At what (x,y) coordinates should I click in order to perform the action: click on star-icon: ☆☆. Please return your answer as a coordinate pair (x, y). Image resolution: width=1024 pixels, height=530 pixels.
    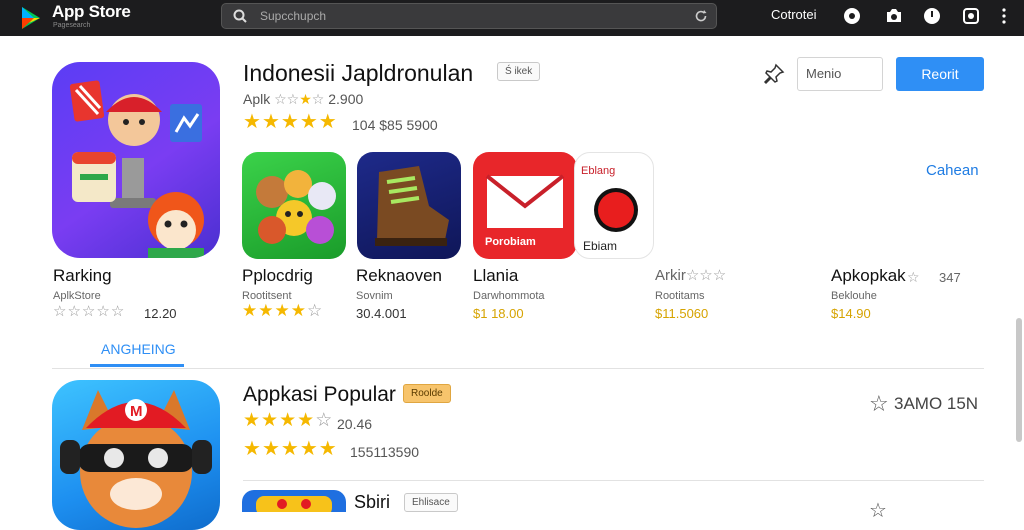
    Looking at the image, I should click on (287, 99).